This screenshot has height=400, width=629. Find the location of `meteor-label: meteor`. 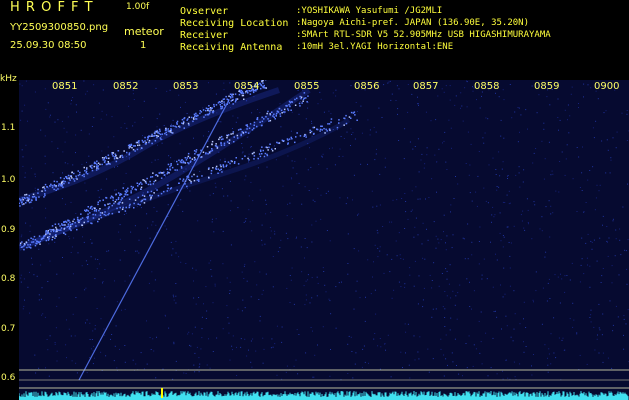

meteor-label: meteor is located at coordinates (144, 31).